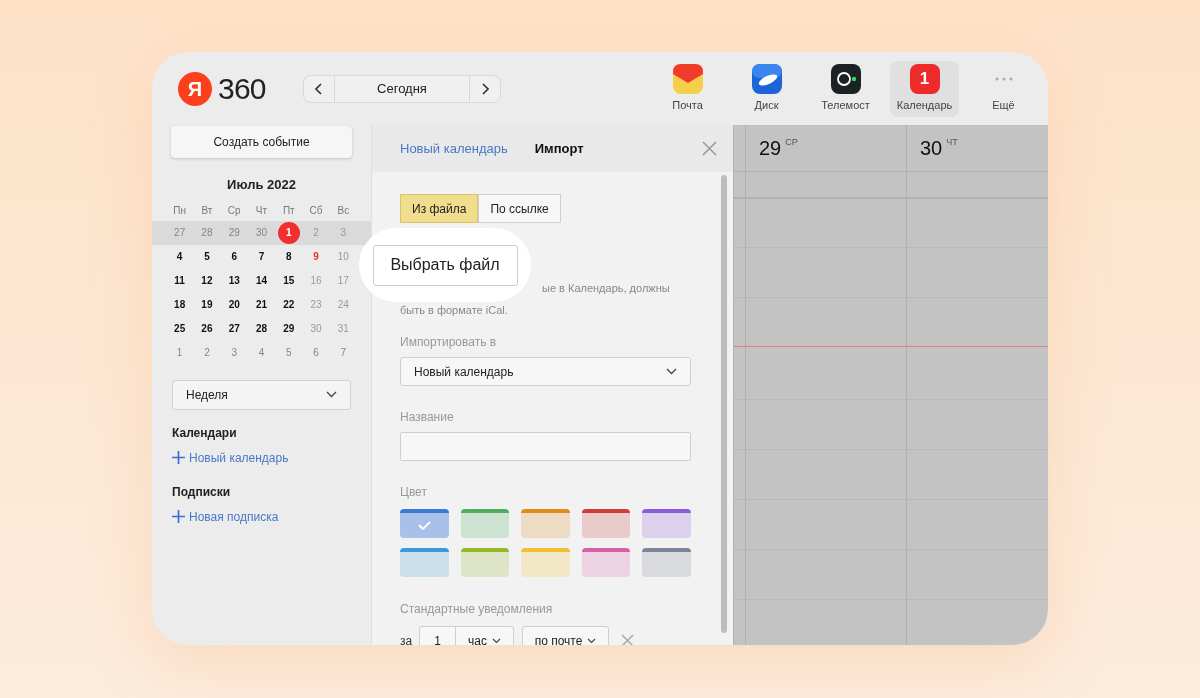  Describe the element at coordinates (179, 256) in the screenshot. I see `calendar-day: 4` at that location.